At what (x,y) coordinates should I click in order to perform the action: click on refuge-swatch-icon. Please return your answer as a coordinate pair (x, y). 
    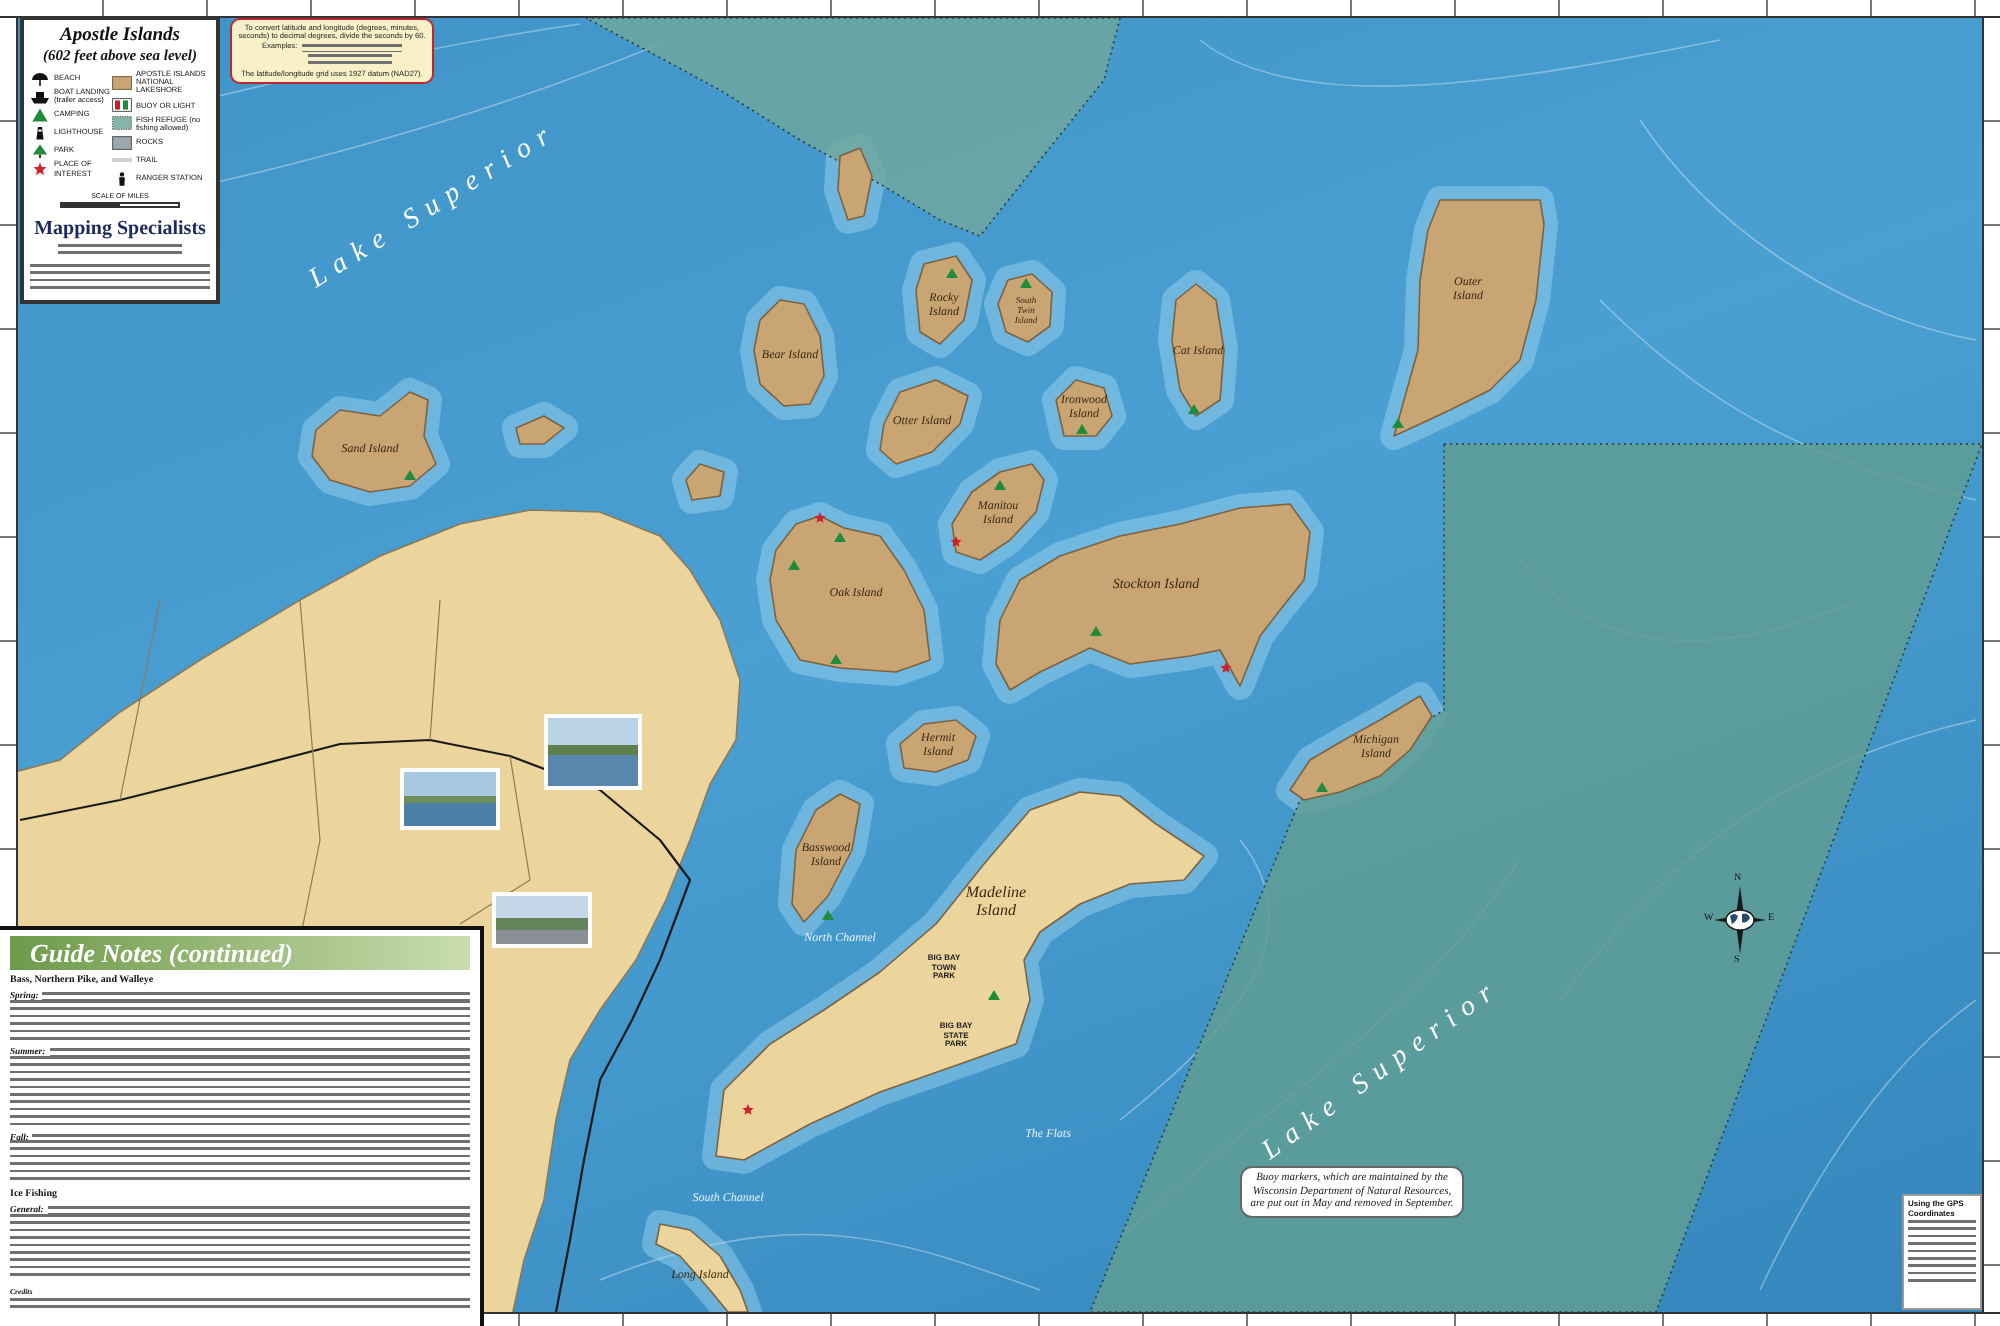
    Looking at the image, I should click on (122, 123).